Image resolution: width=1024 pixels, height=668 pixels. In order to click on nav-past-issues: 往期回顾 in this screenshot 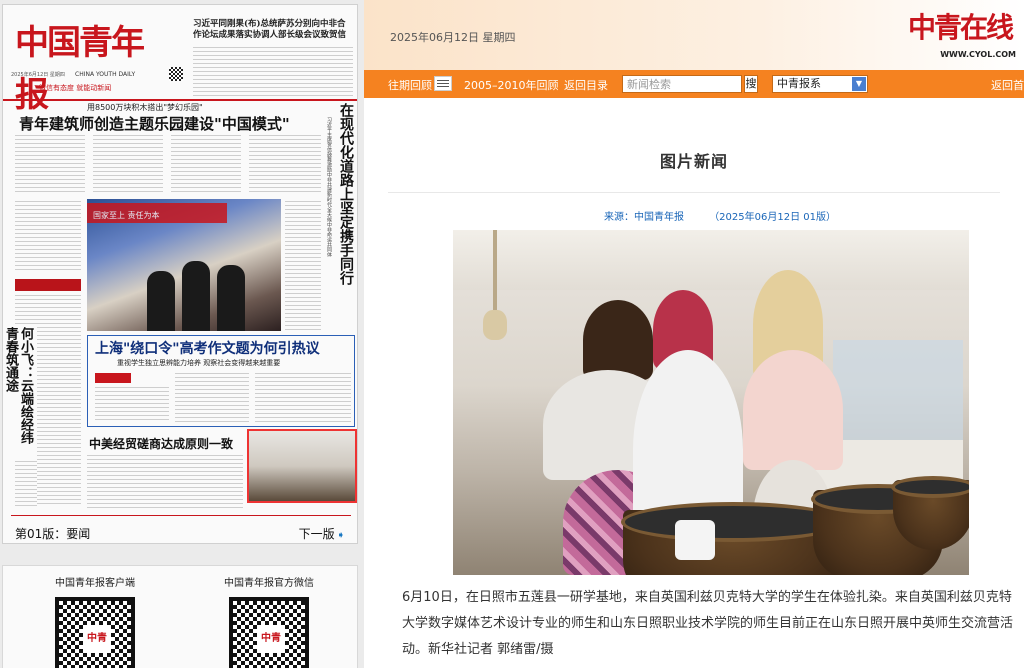, I will do `click(410, 85)`.